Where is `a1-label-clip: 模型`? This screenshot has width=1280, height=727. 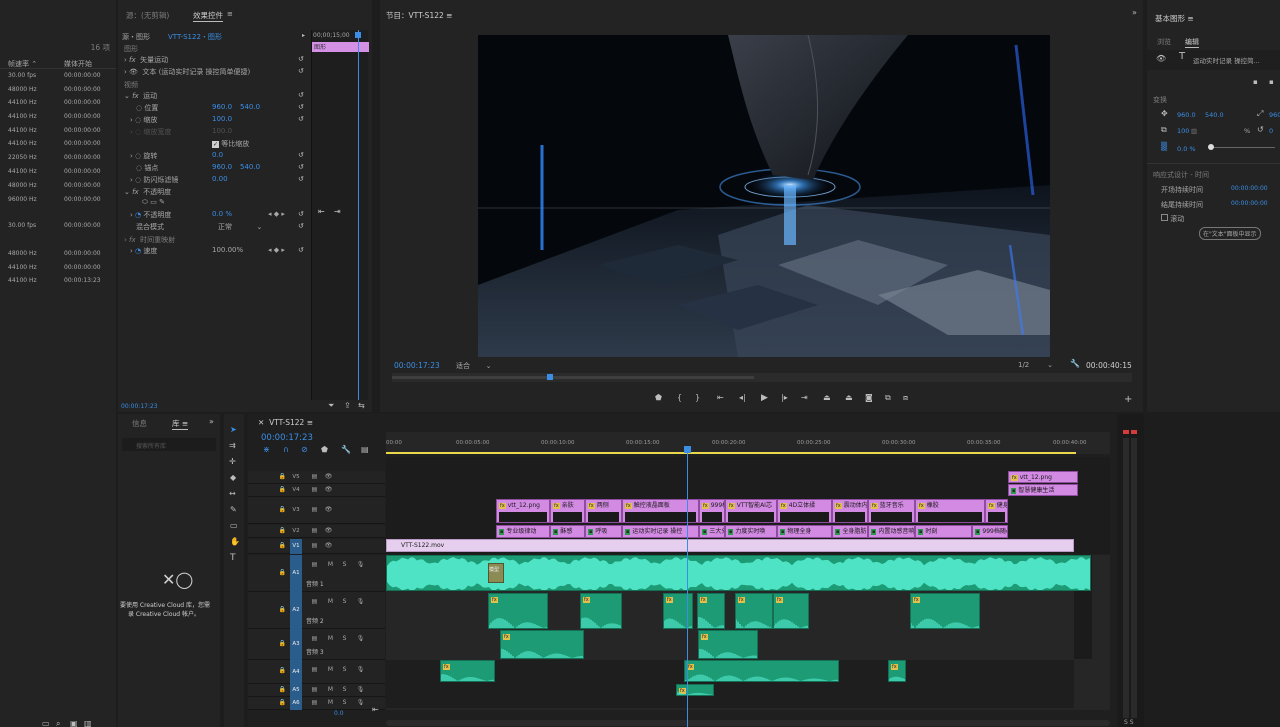 a1-label-clip: 模型 is located at coordinates (496, 573).